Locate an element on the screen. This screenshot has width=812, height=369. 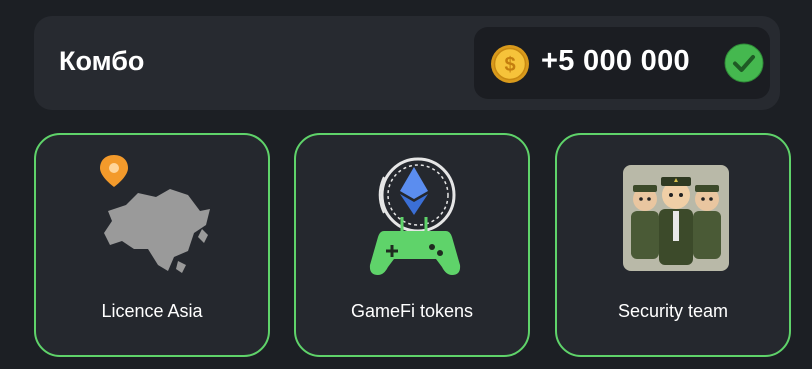
check-circle-icon is located at coordinates (744, 63).